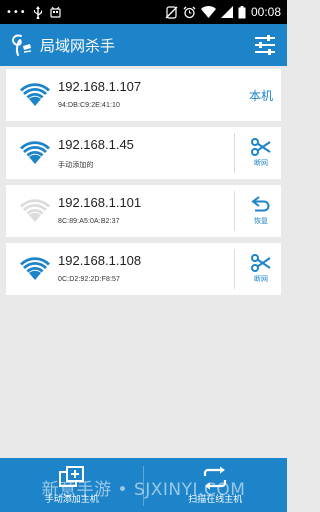 This screenshot has height=512, width=320. I want to click on host-row: 192.168.1.107 94:DB:C9:2E:41:10 本机, so click(143, 95).